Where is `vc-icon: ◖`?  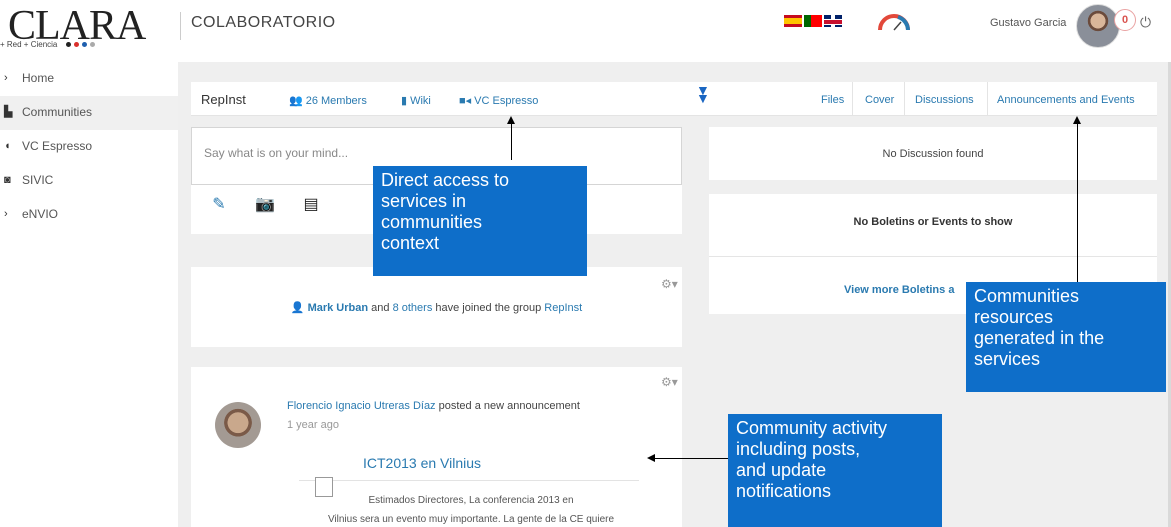 vc-icon: ◖ is located at coordinates (7, 146).